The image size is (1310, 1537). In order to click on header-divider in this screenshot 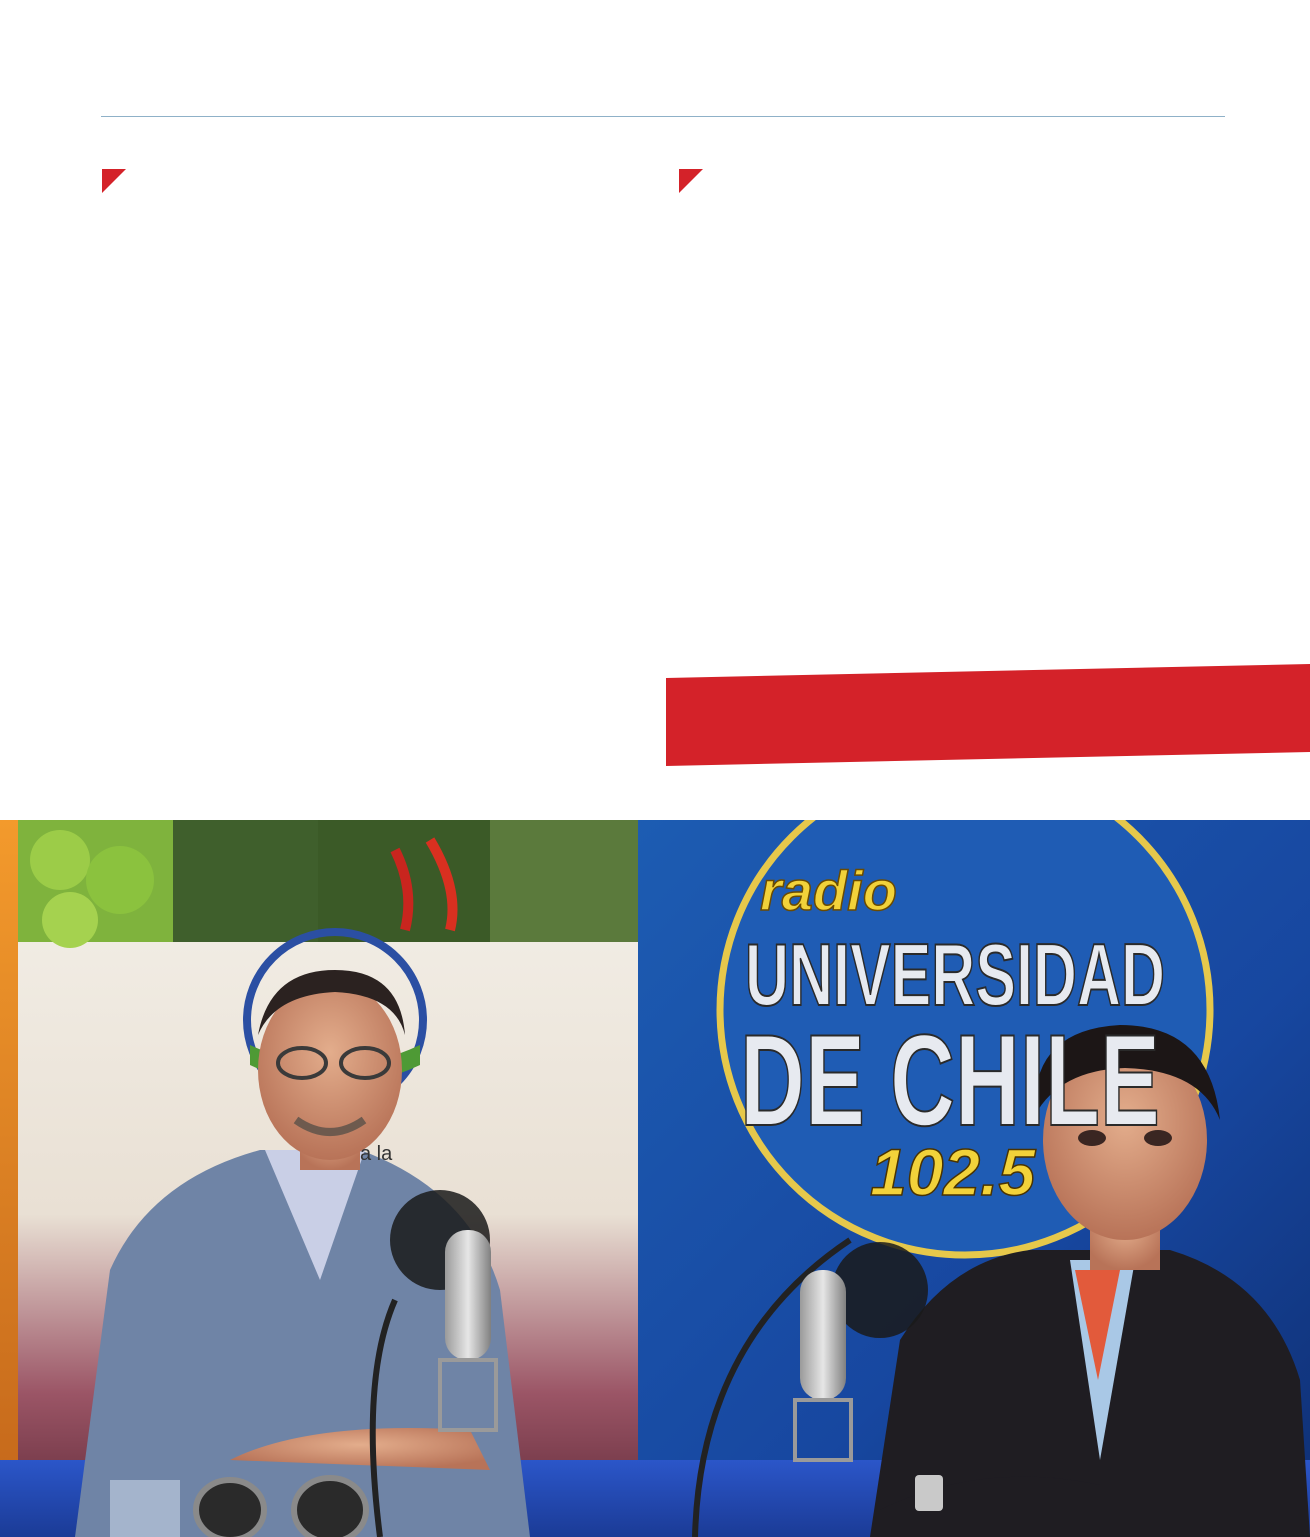, I will do `click(663, 116)`.